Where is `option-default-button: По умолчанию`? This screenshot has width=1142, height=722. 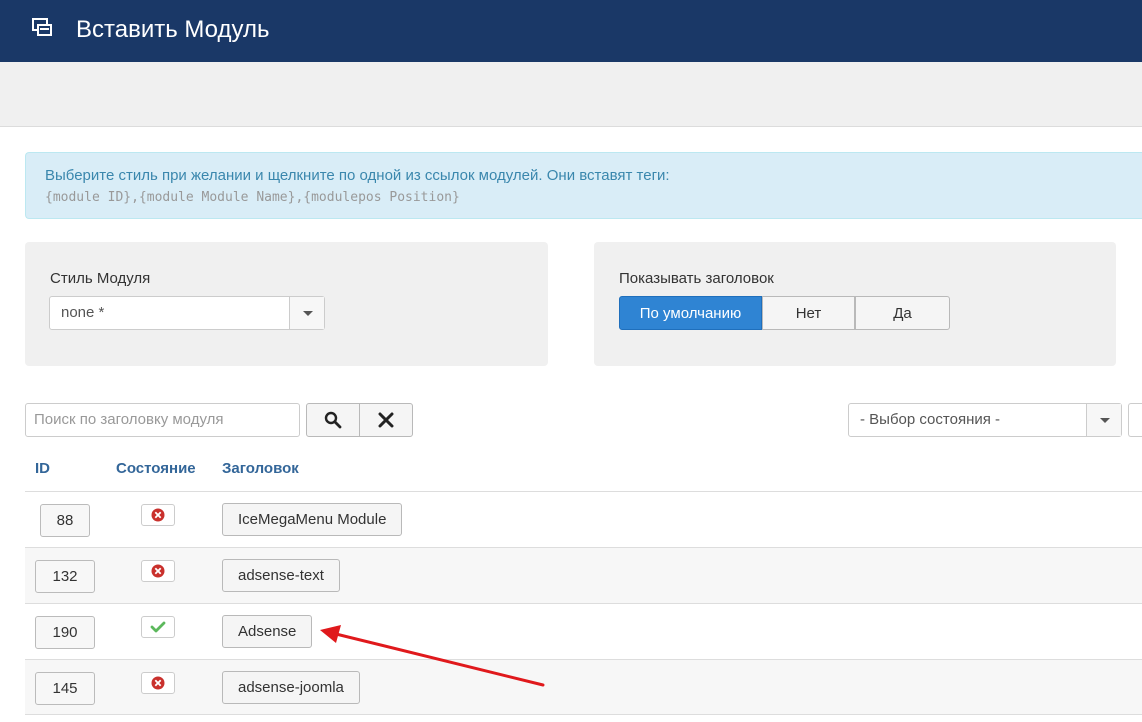
option-default-button: По умолчанию is located at coordinates (690, 313).